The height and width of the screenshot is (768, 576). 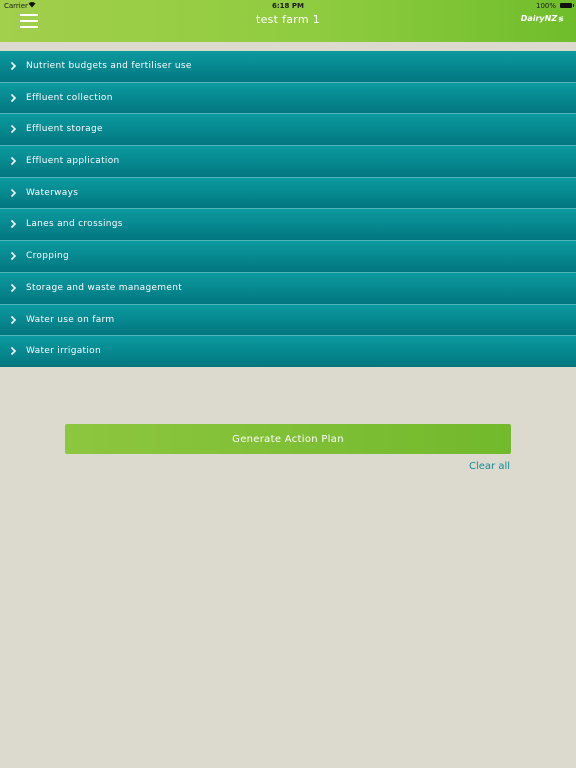 I want to click on section-label: Effluent storage, so click(x=64, y=129).